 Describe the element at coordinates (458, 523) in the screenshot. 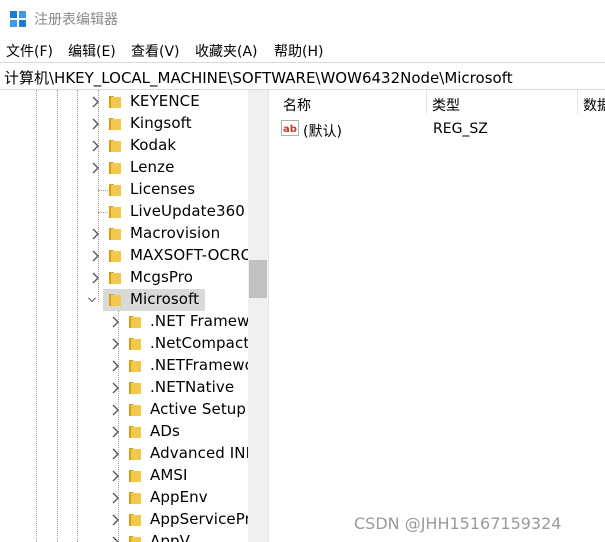

I see `watermark: CSDN @JHH15167159324` at that location.